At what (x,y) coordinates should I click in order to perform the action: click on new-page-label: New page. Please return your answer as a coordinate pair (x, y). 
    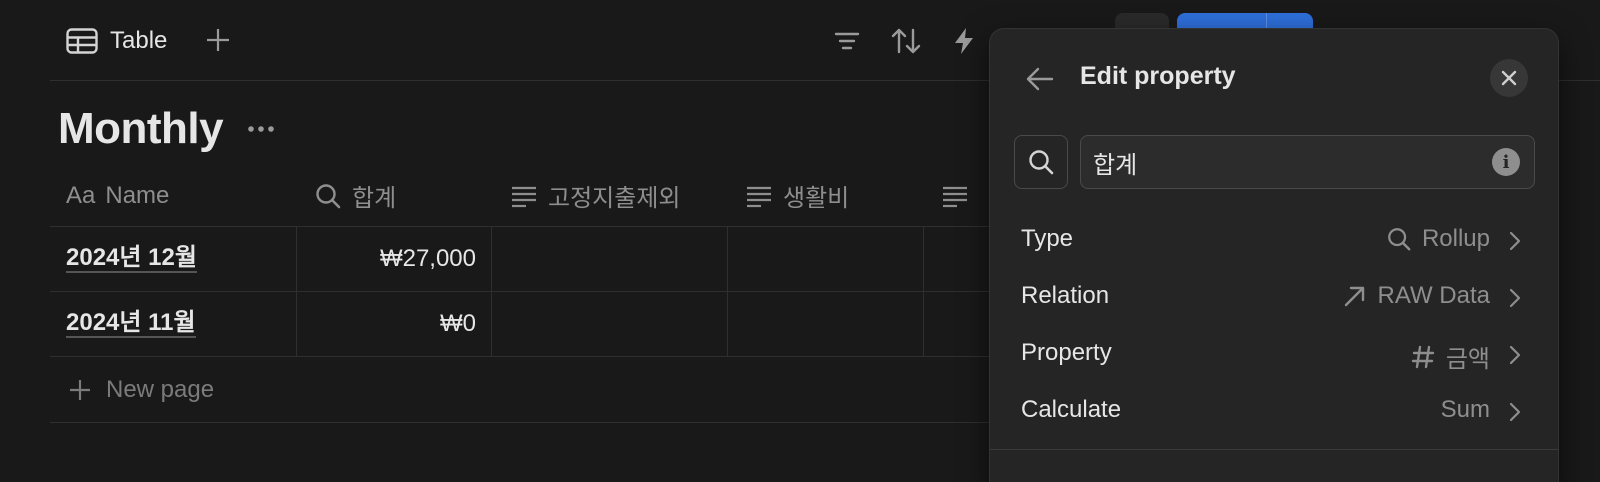
    Looking at the image, I should click on (160, 389).